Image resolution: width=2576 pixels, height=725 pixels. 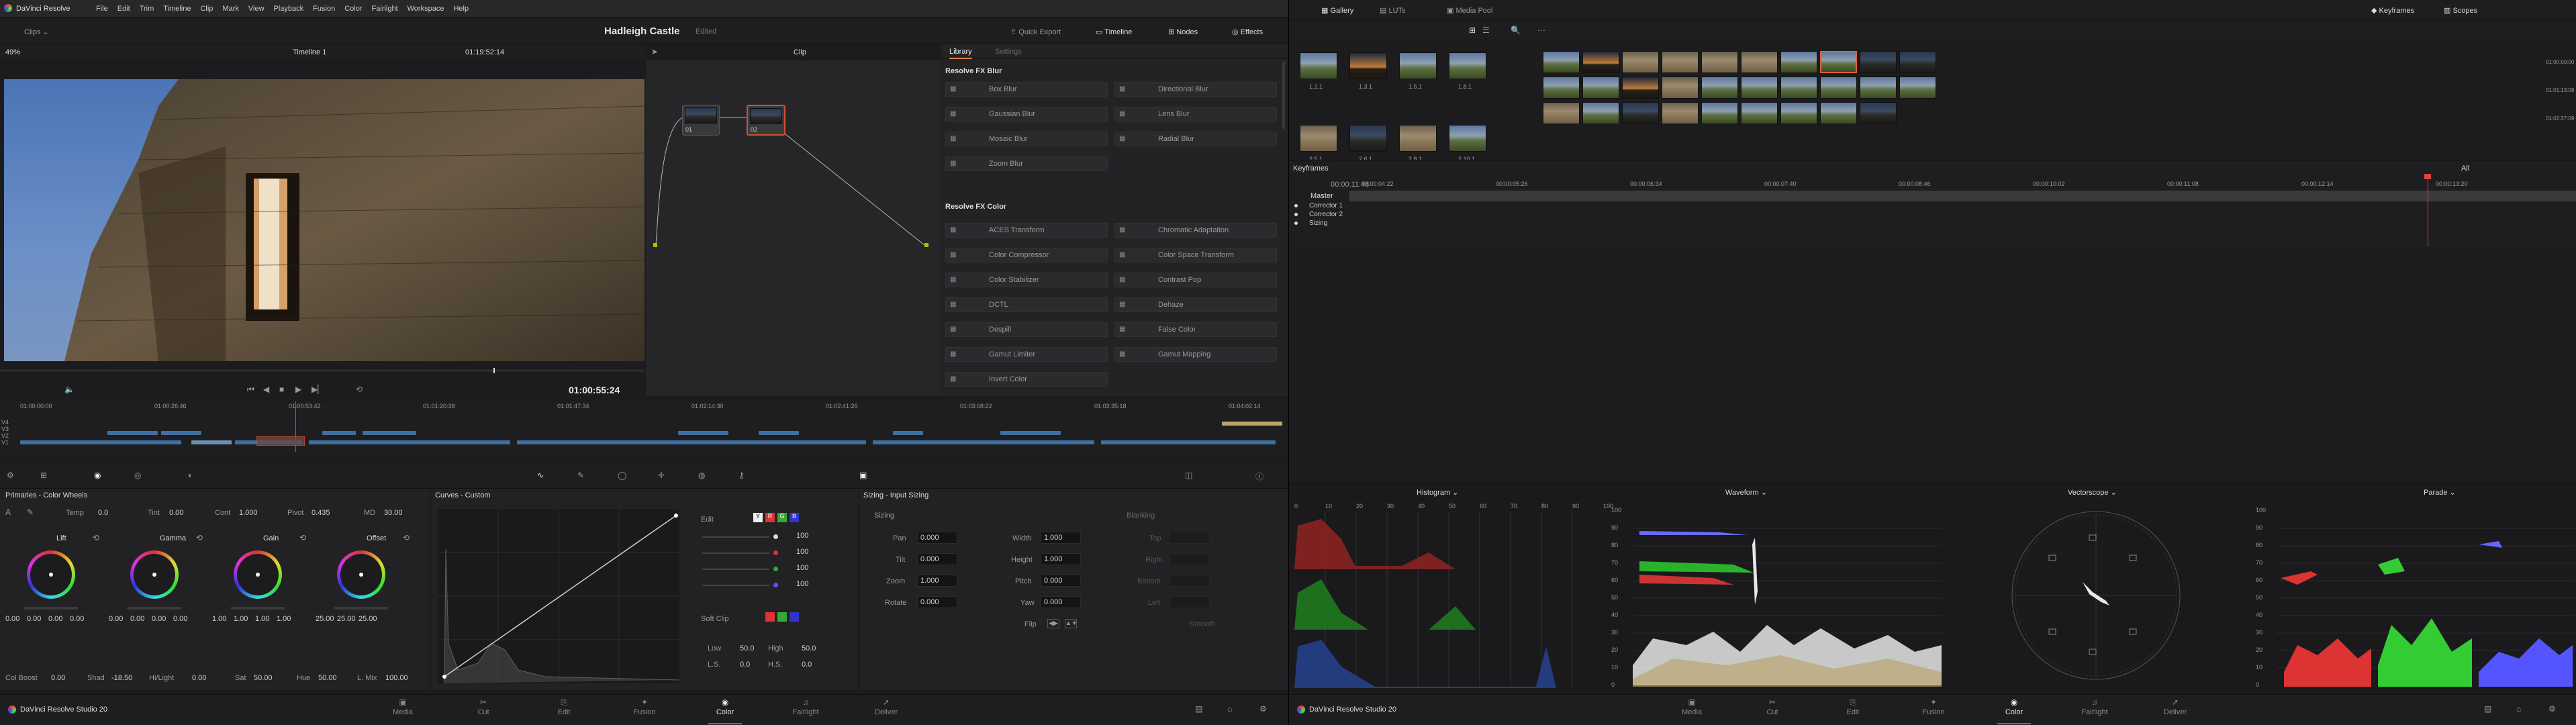 I want to click on curves-icon: ∿, so click(x=540, y=476).